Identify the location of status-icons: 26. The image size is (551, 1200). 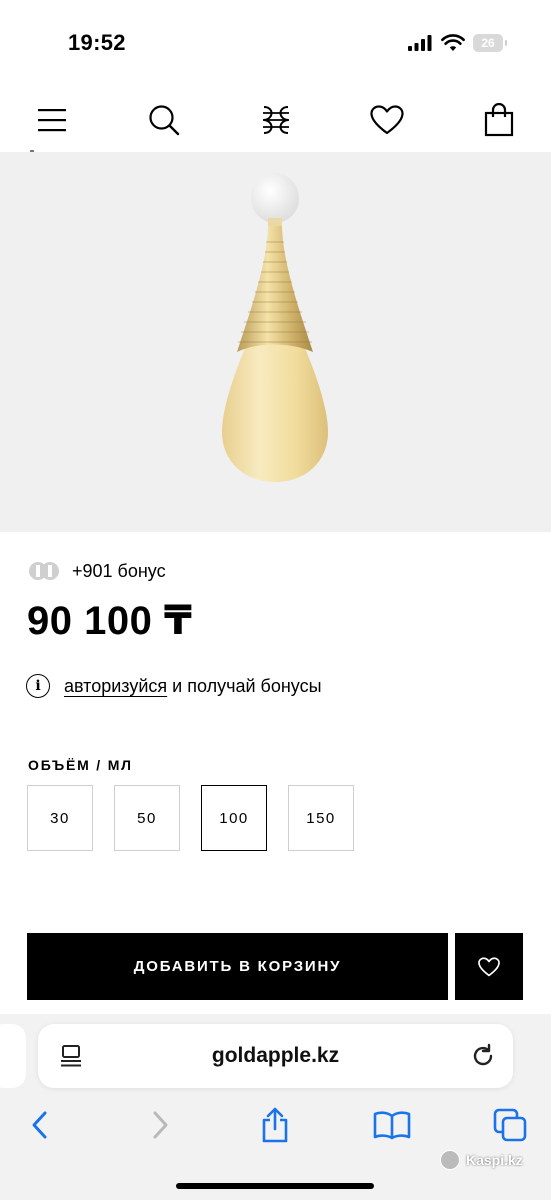
(457, 43).